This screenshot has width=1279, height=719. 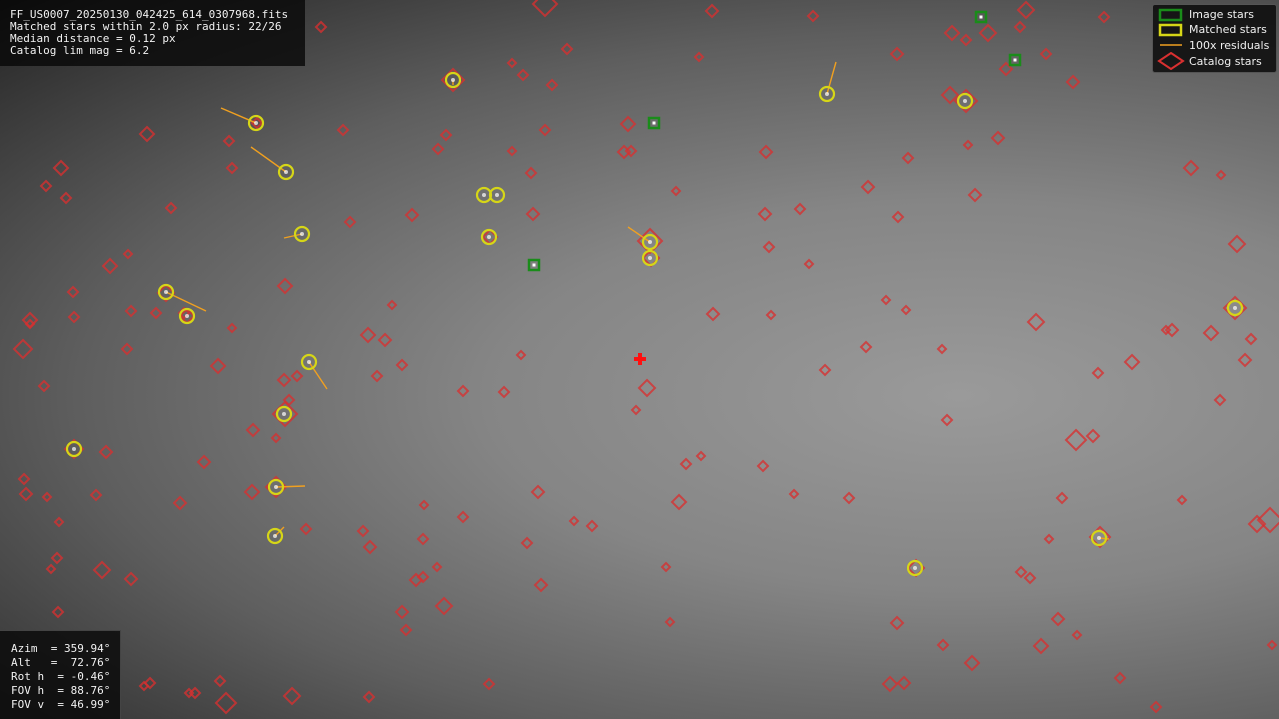 What do you see at coordinates (61, 662) in the screenshot?
I see `altitude-text: Alt = 72.76°` at bounding box center [61, 662].